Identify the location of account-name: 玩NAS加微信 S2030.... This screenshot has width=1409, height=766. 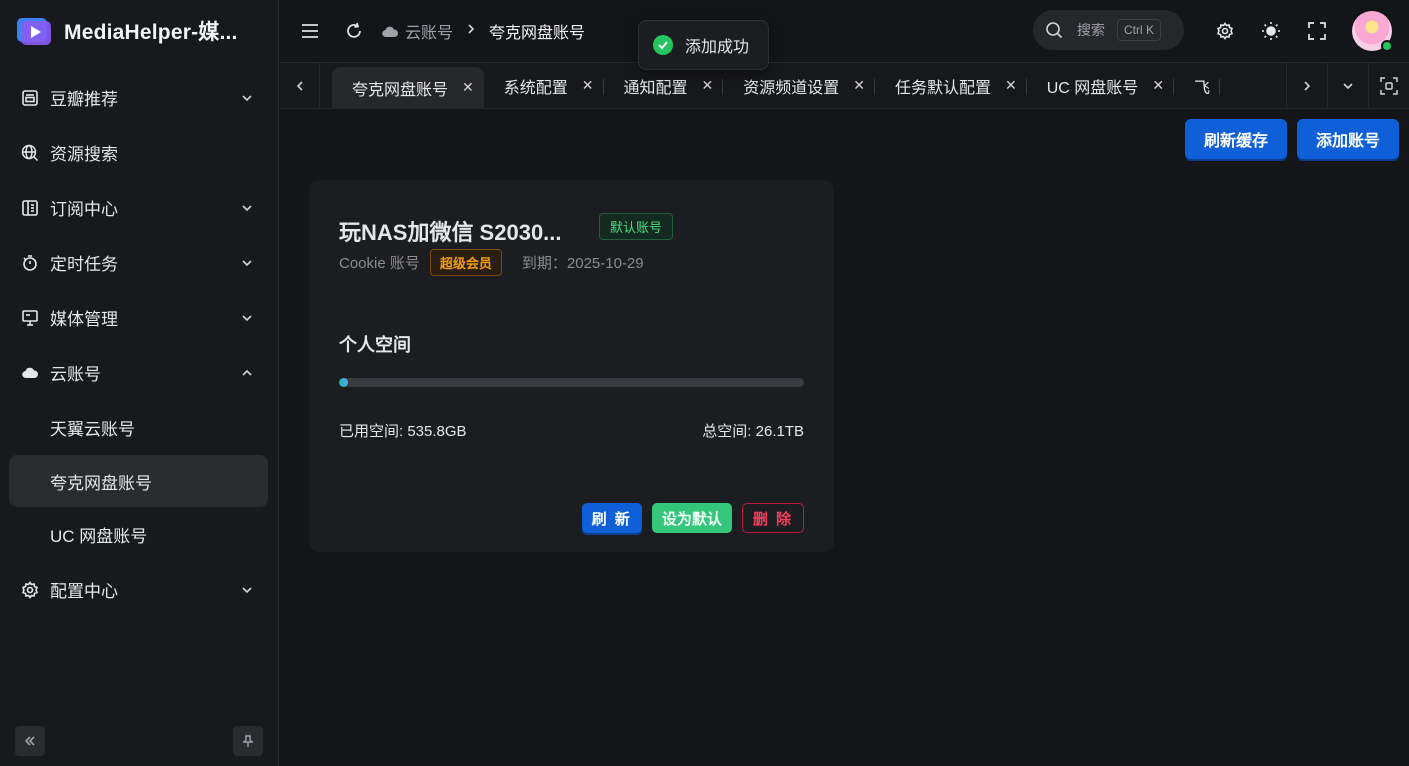
(450, 232).